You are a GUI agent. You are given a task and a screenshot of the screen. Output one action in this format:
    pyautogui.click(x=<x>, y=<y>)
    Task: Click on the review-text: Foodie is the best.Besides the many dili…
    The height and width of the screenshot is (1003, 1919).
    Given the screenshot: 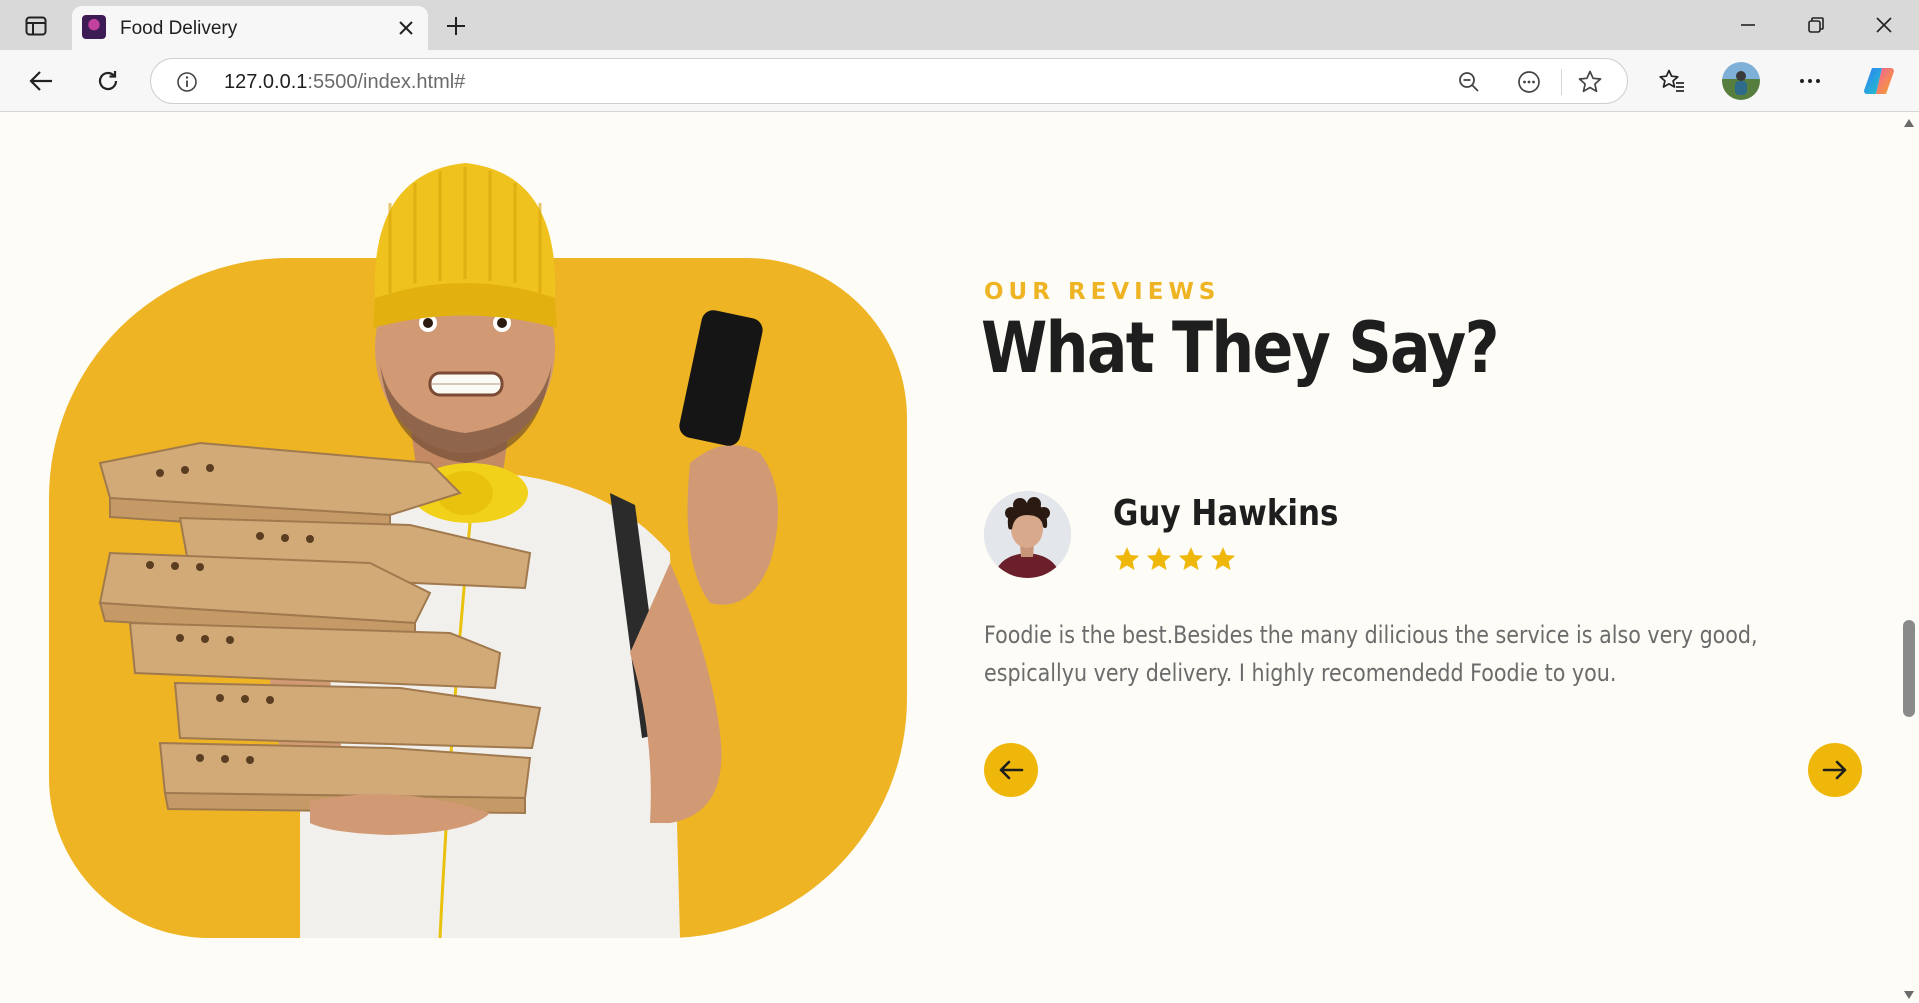 What is the action you would take?
    pyautogui.click(x=1371, y=654)
    